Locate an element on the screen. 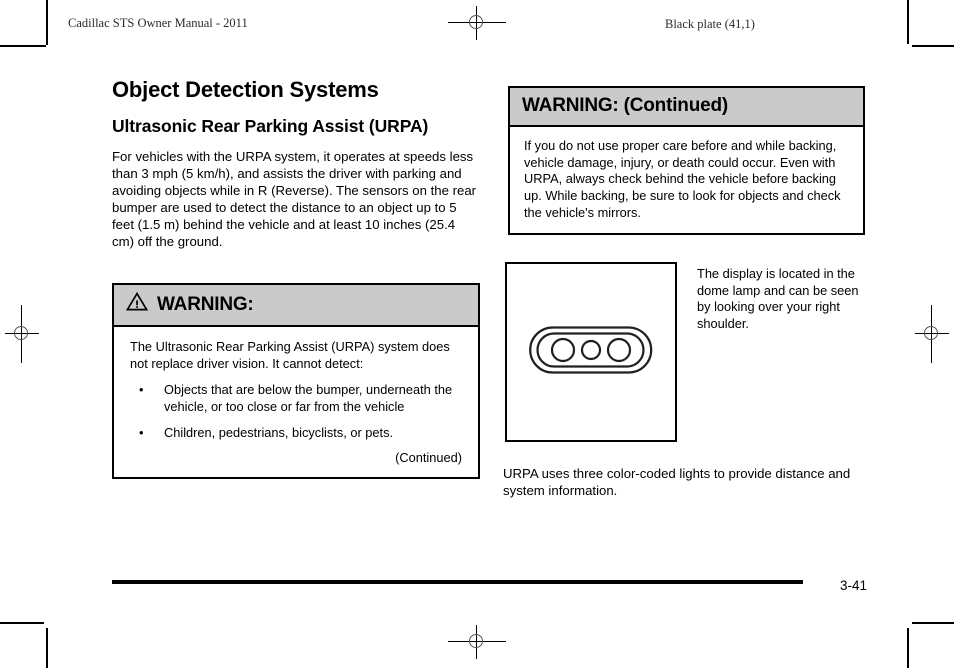  warning-triangle-icon is located at coordinates (137, 304).